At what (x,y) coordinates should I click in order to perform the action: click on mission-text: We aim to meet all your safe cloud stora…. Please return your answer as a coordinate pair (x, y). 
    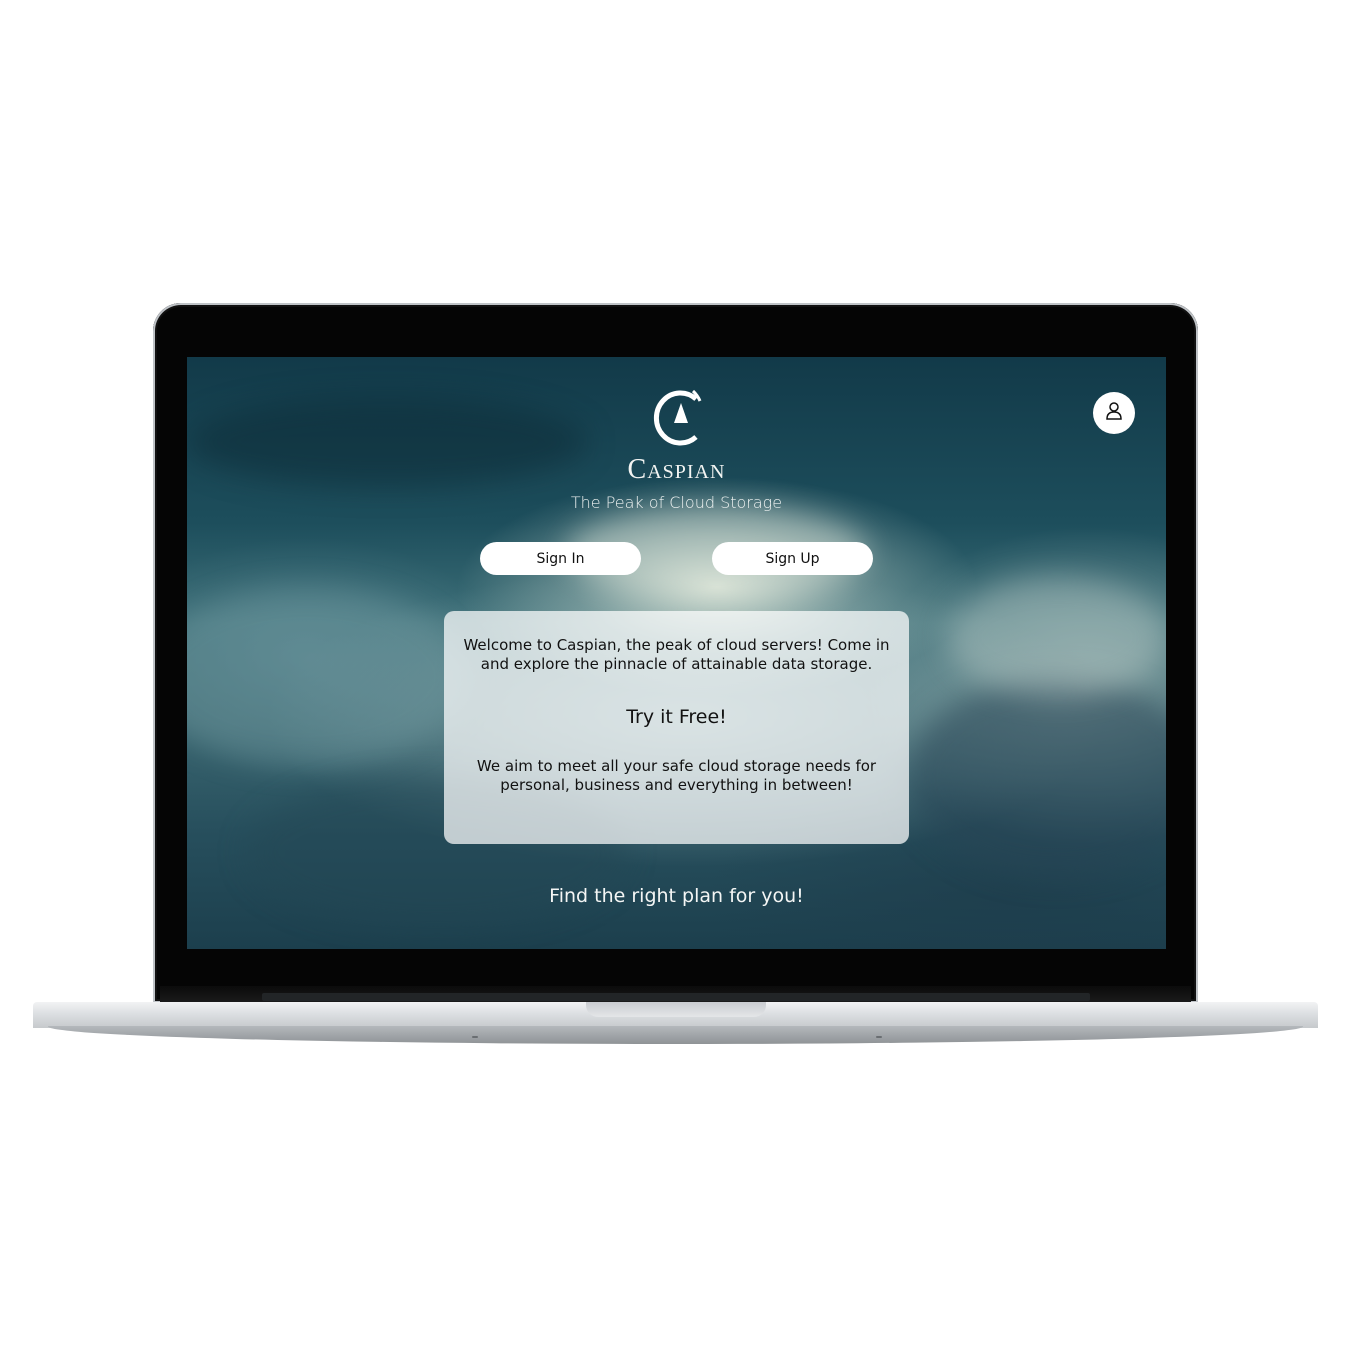
    Looking at the image, I should click on (676, 775).